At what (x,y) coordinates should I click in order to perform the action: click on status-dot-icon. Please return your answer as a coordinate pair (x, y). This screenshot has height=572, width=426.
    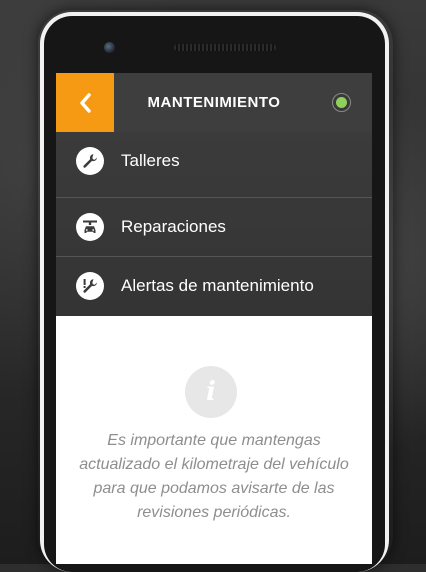
    Looking at the image, I should click on (341, 102).